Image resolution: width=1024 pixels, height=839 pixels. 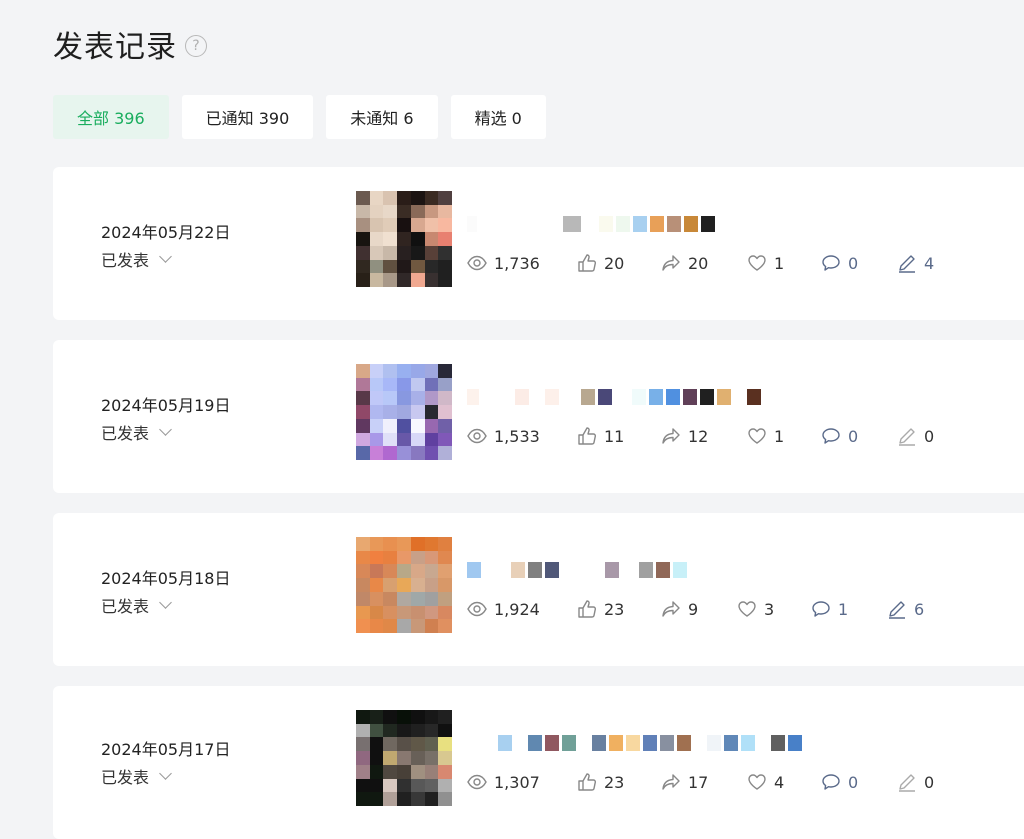 What do you see at coordinates (166, 405) in the screenshot?
I see `record-date: 2024年05月19日` at bounding box center [166, 405].